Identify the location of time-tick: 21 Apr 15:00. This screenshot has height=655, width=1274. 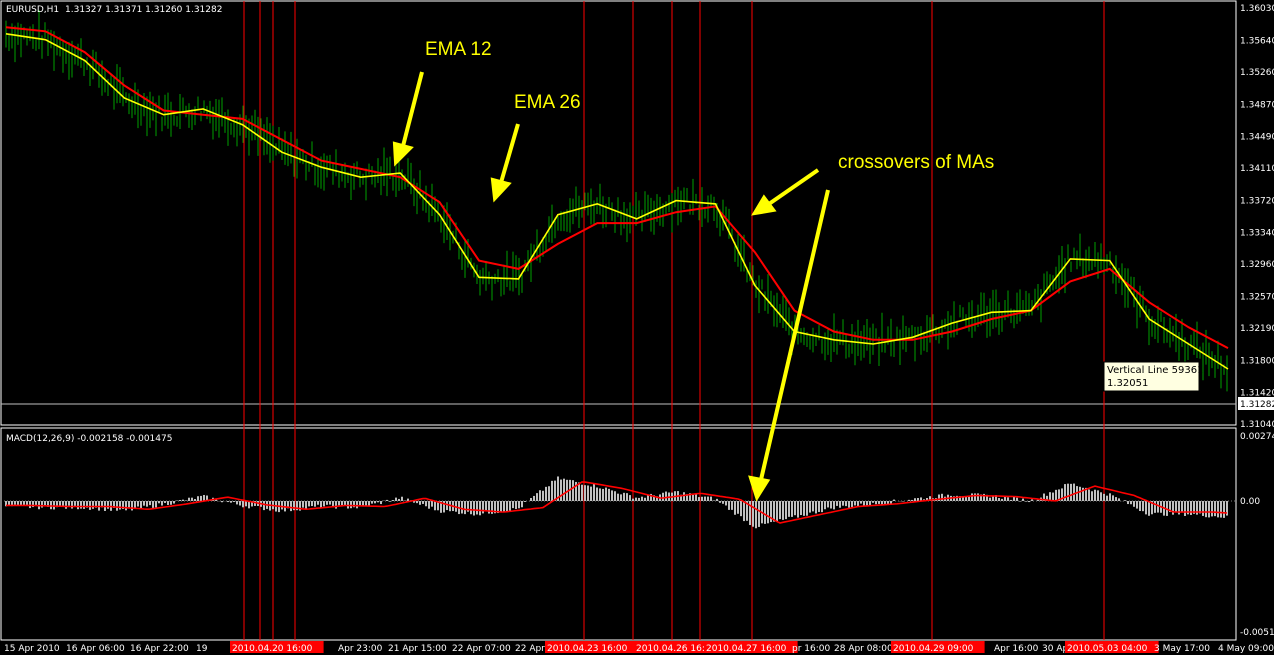
(417, 649).